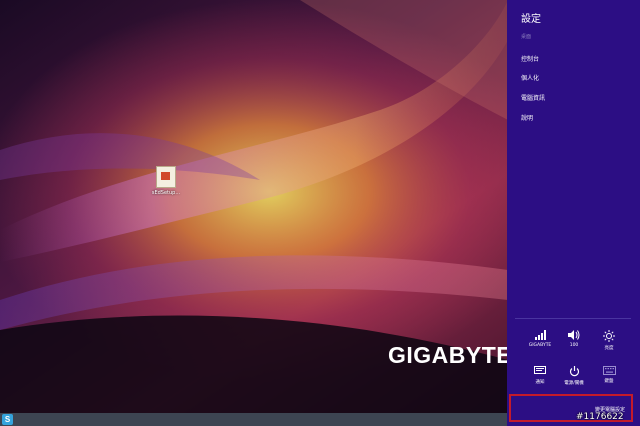 Image resolution: width=640 pixels, height=426 pixels. What do you see at coordinates (600, 417) in the screenshot?
I see `watermark-text: #1176622` at bounding box center [600, 417].